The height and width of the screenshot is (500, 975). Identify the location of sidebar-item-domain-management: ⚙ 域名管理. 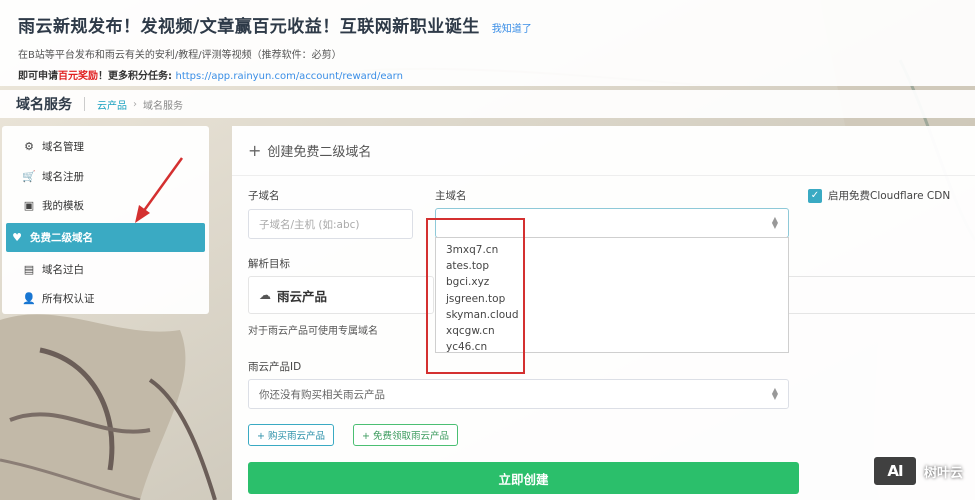
(105, 147).